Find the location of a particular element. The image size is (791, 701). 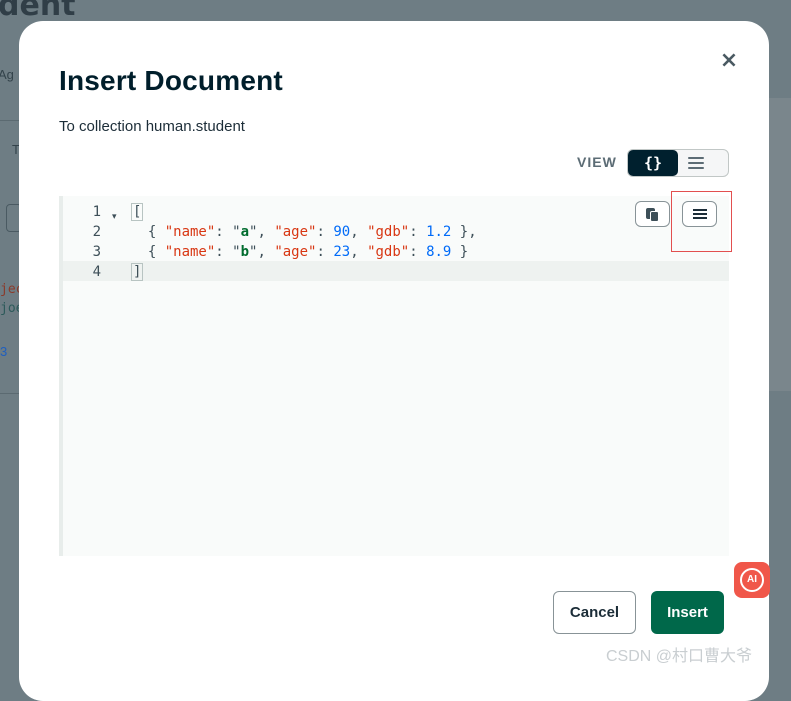

editor-gutter is located at coordinates (61, 376).